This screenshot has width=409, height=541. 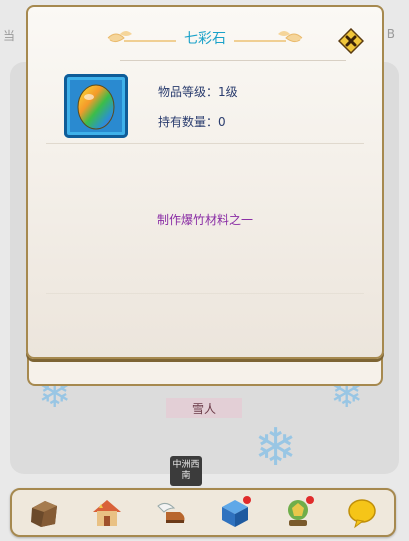 What do you see at coordinates (205, 293) in the screenshot?
I see `description-divider` at bounding box center [205, 293].